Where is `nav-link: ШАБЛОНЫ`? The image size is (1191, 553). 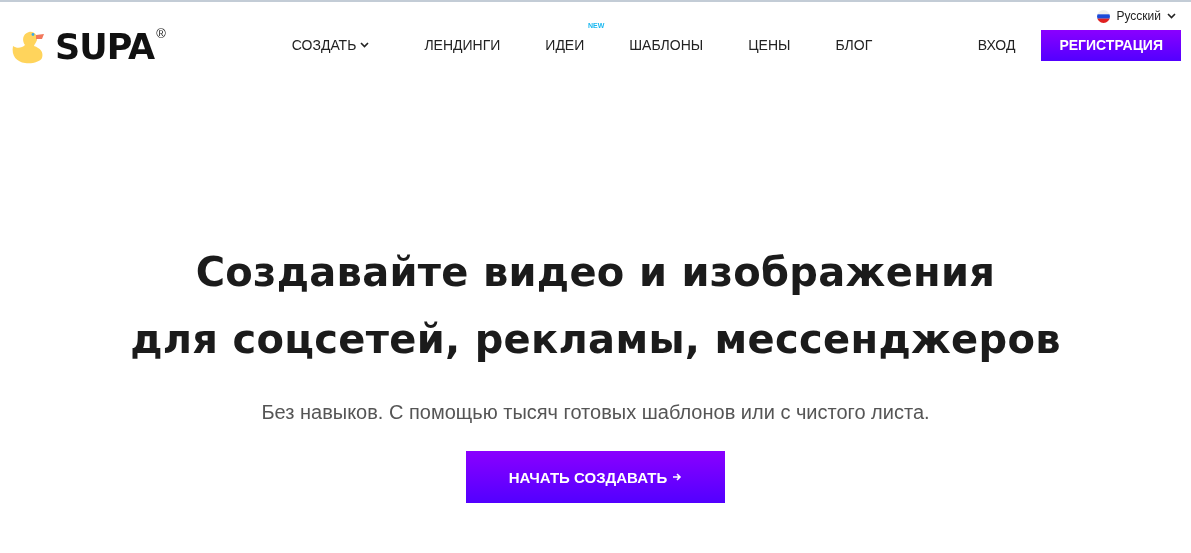
nav-link: ШАБЛОНЫ is located at coordinates (666, 45).